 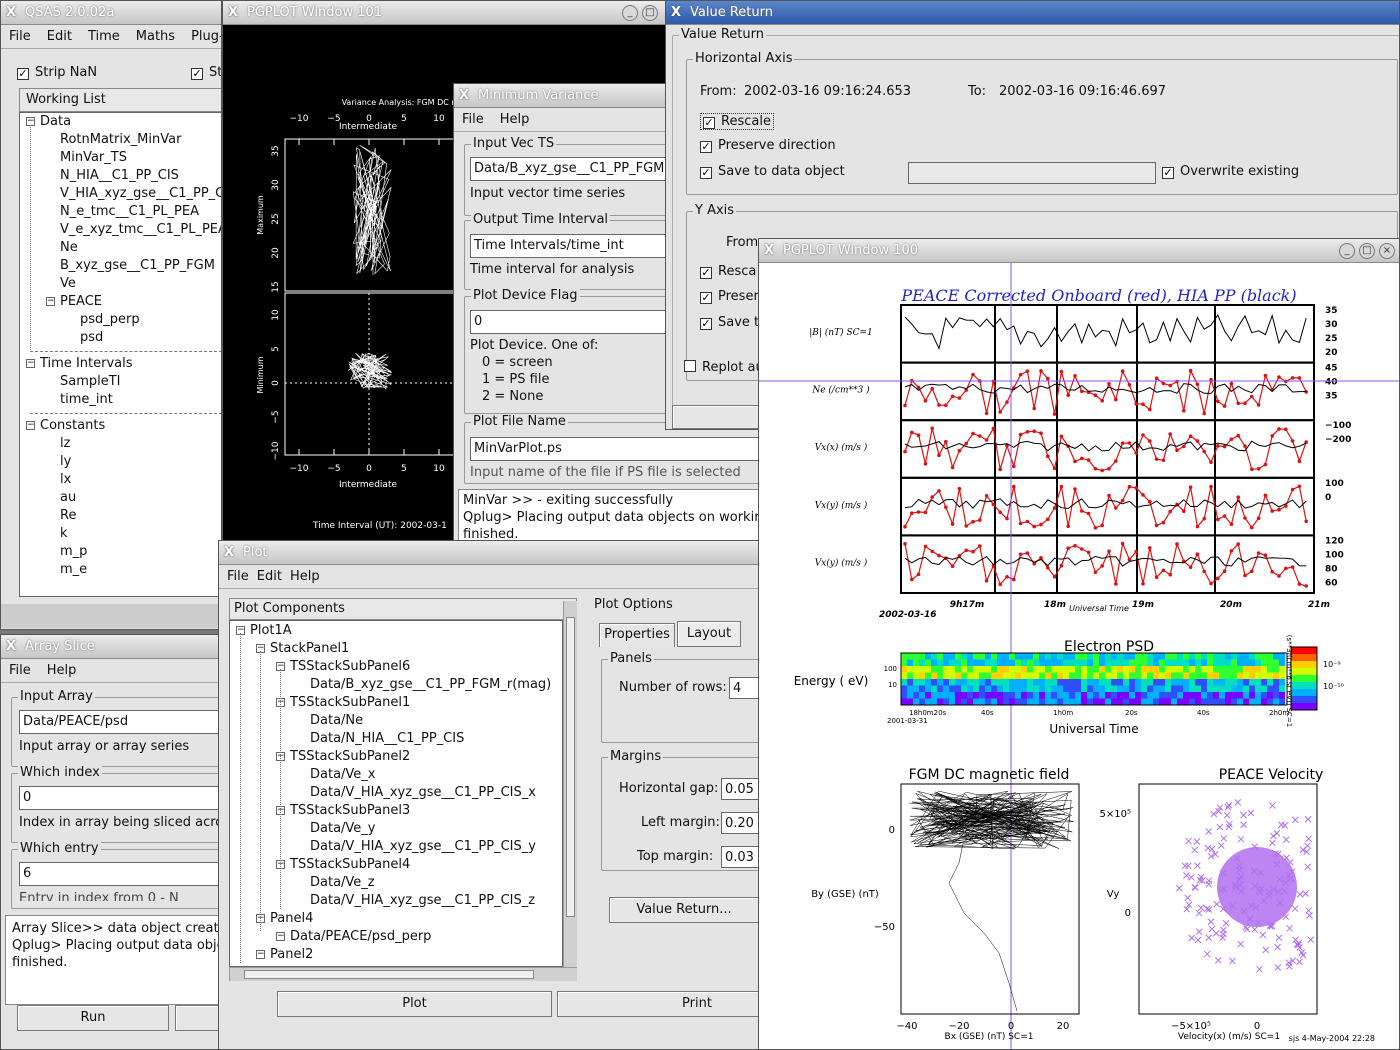 I want to click on tree-item: StackPanel1, so click(x=309, y=649).